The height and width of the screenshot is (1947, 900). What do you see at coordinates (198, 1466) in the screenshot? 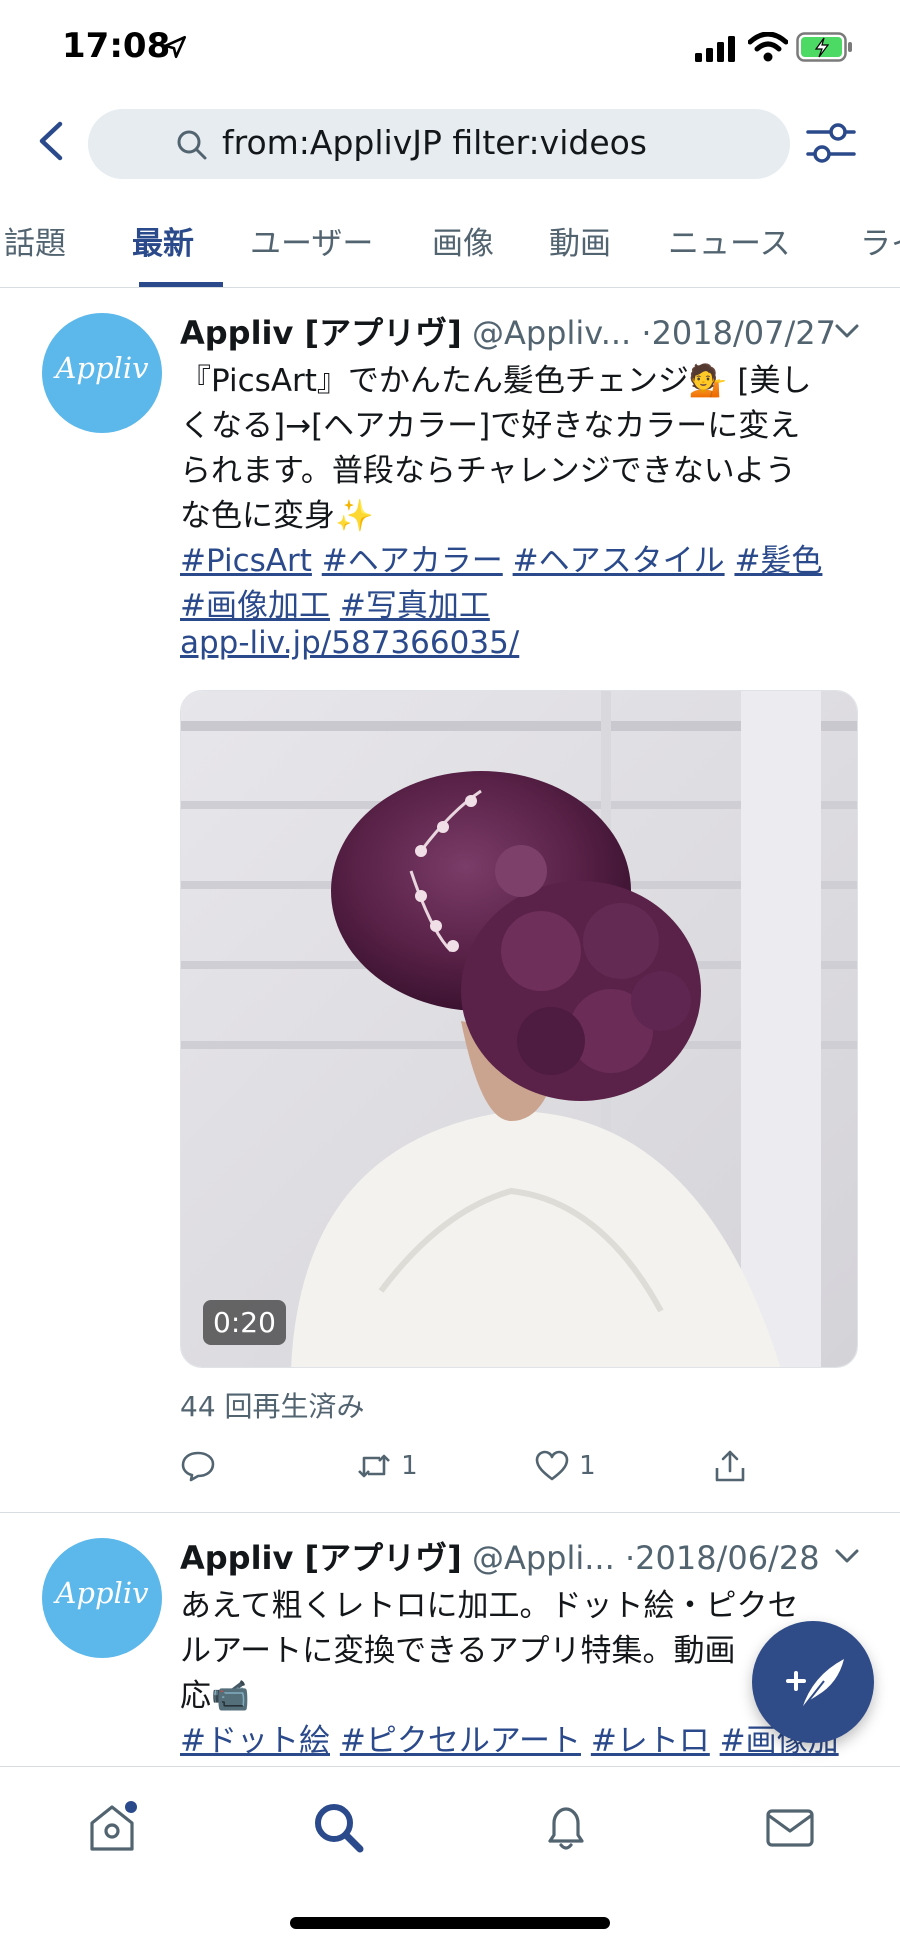
I see `reply-icon` at bounding box center [198, 1466].